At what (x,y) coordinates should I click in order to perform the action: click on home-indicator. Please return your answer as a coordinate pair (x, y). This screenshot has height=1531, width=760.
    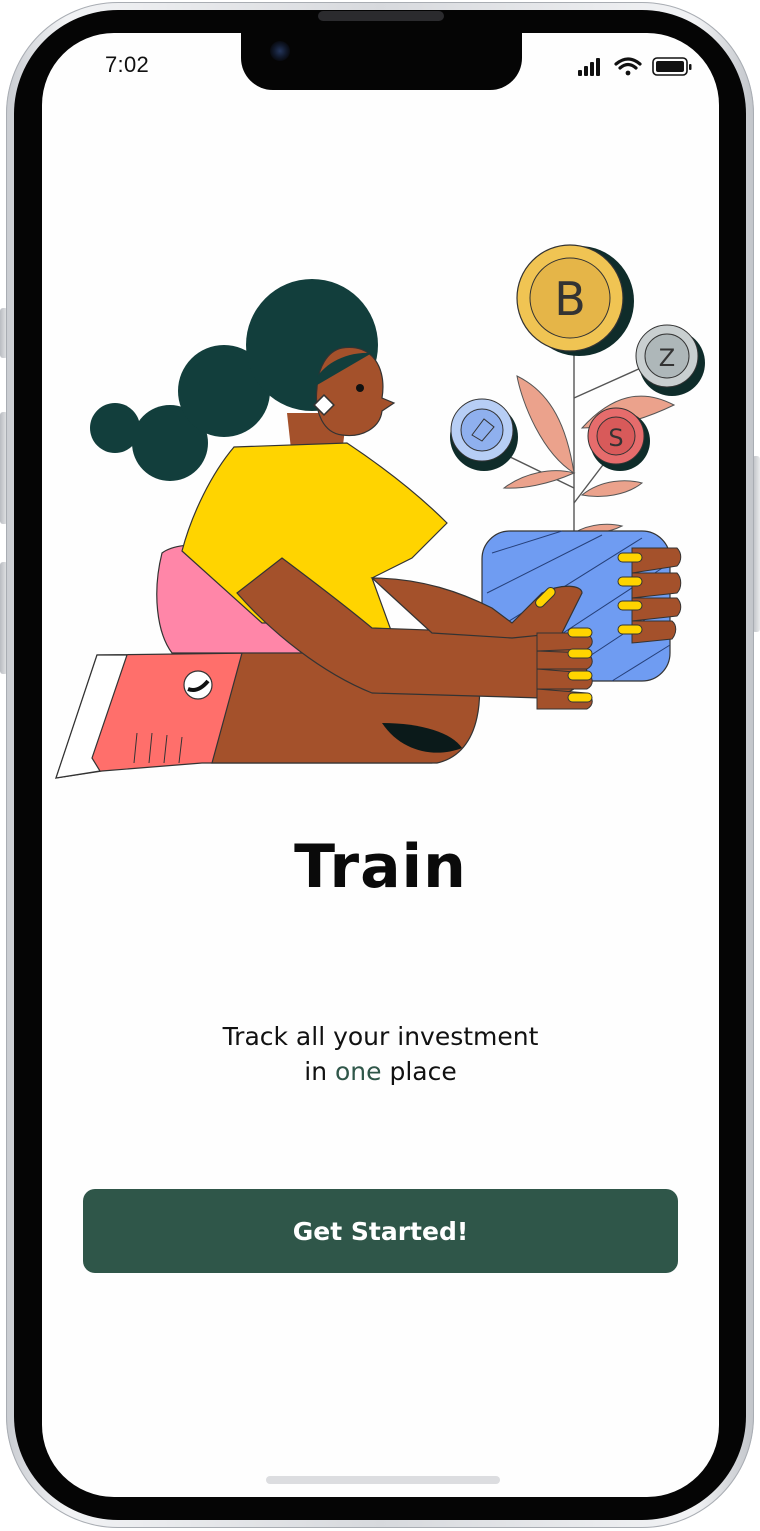
    Looking at the image, I should click on (383, 1480).